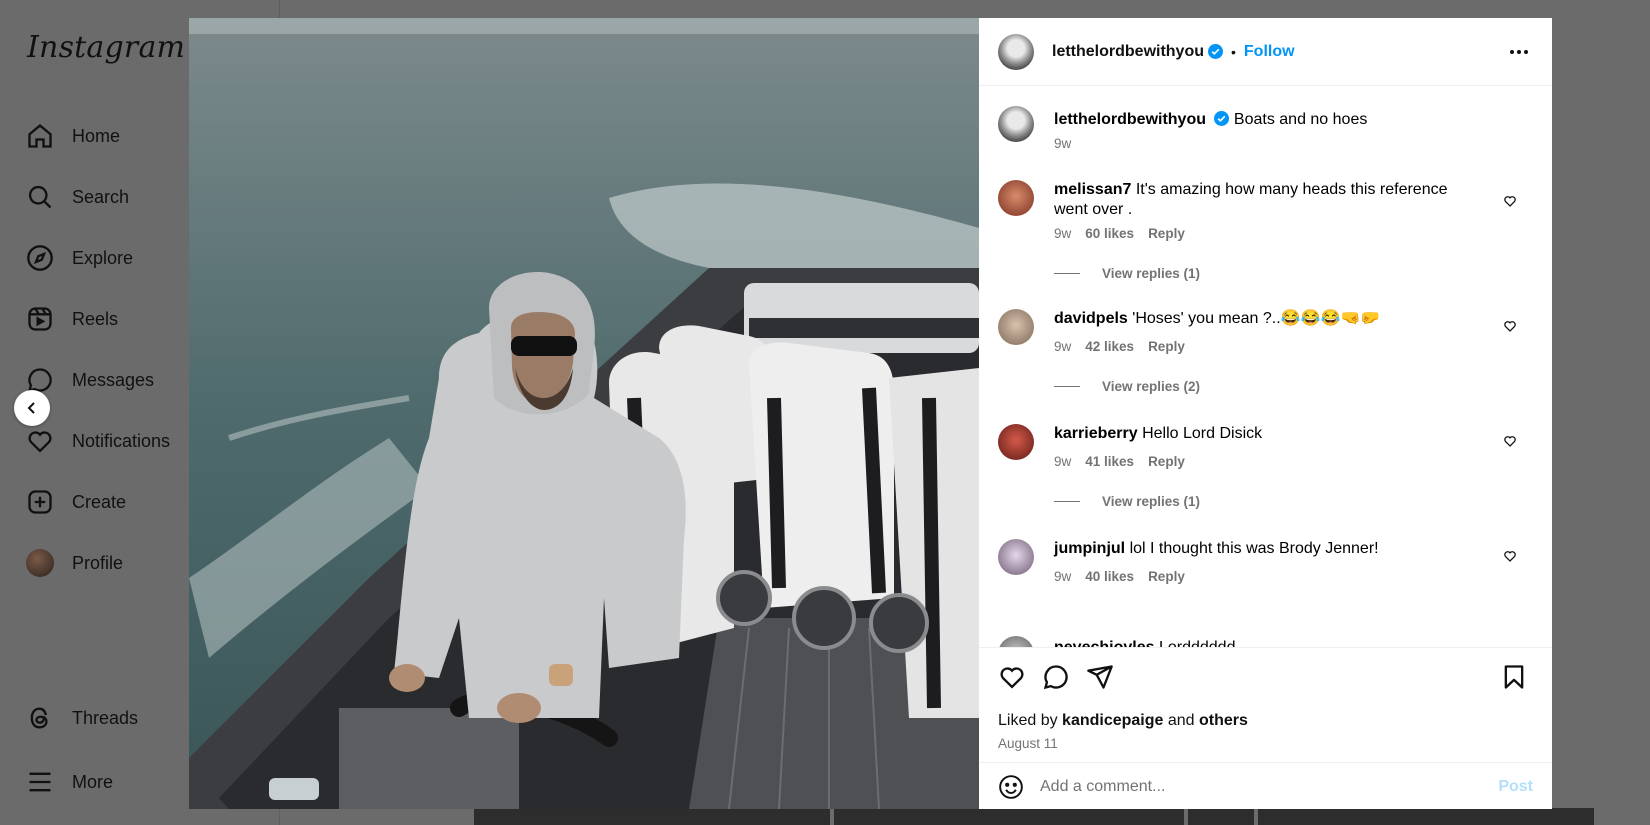  Describe the element at coordinates (40, 319) in the screenshot. I see `reels-icon` at that location.